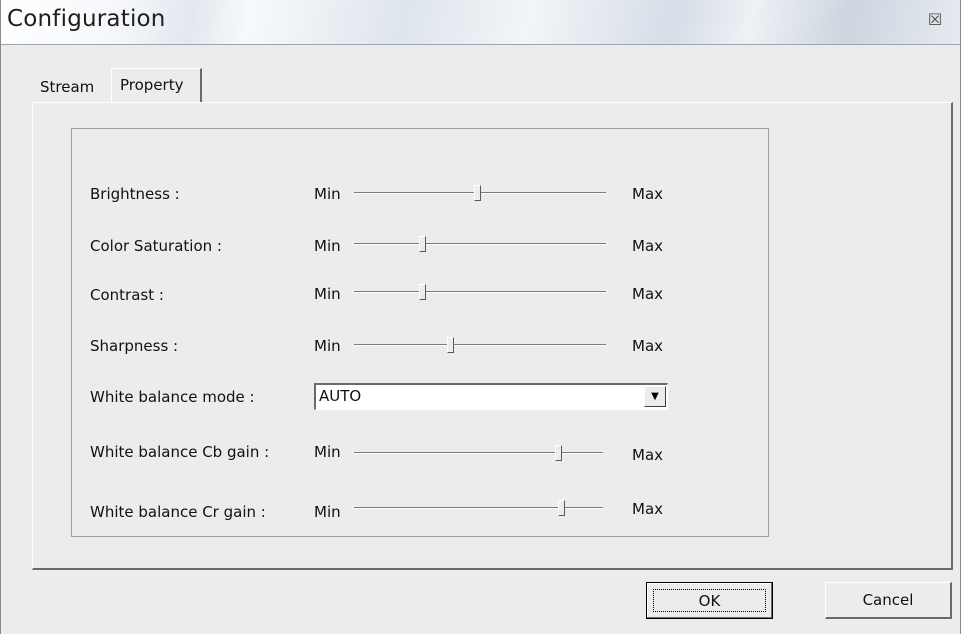  Describe the element at coordinates (648, 246) in the screenshot. I see `color-saturation-max-label: Max` at that location.